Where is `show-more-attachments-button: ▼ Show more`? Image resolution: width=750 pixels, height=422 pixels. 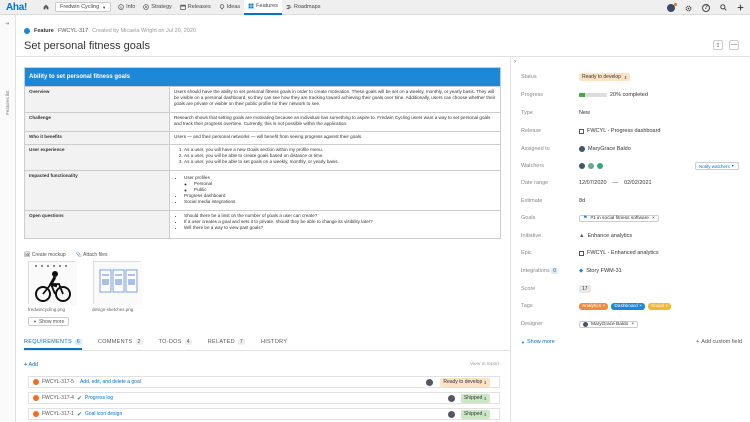 show-more-attachments-button: ▼ Show more is located at coordinates (49, 321).